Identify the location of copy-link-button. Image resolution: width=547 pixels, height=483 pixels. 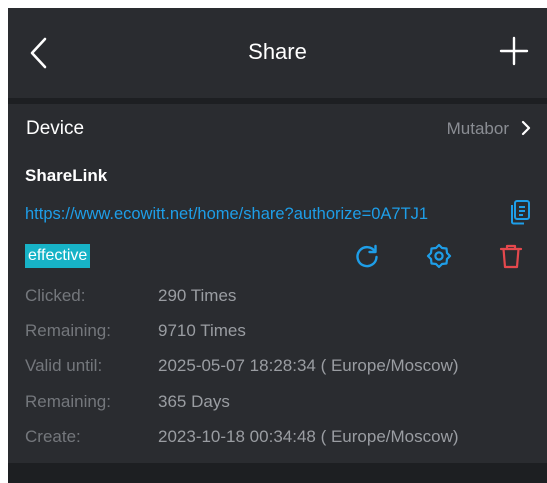
(520, 212).